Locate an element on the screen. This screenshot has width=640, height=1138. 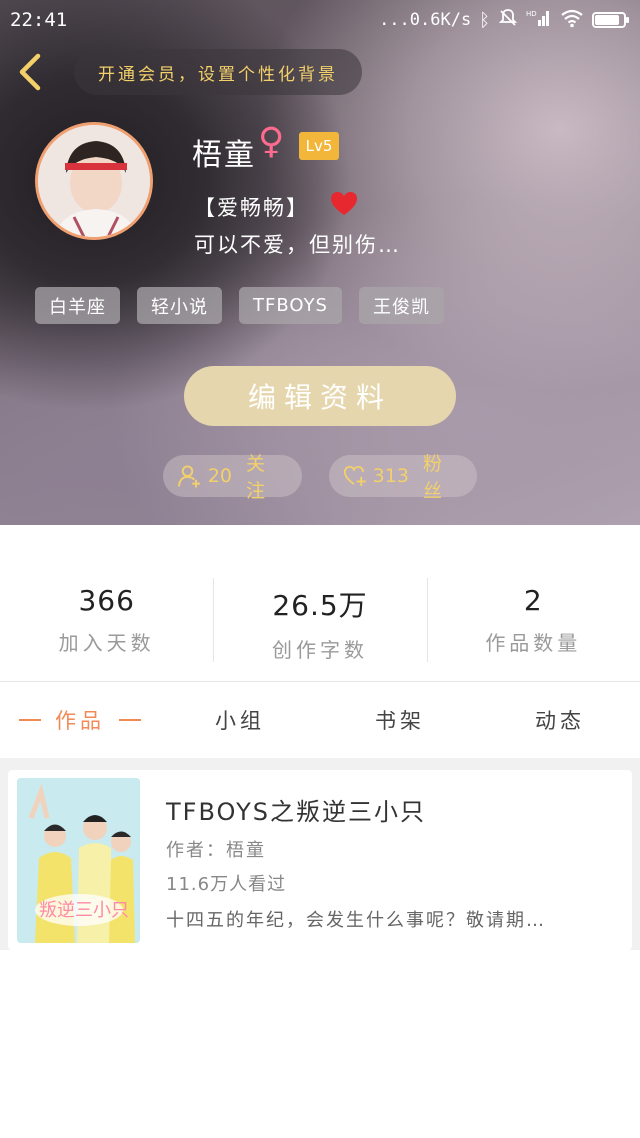
avatar-image is located at coordinates (94, 181).